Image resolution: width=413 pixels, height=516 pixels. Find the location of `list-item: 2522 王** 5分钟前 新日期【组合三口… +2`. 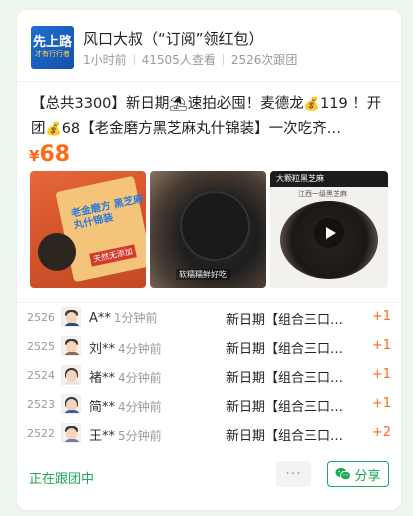

list-item: 2522 王** 5分钟前 新日期【组合三口… +2 is located at coordinates (210, 433).